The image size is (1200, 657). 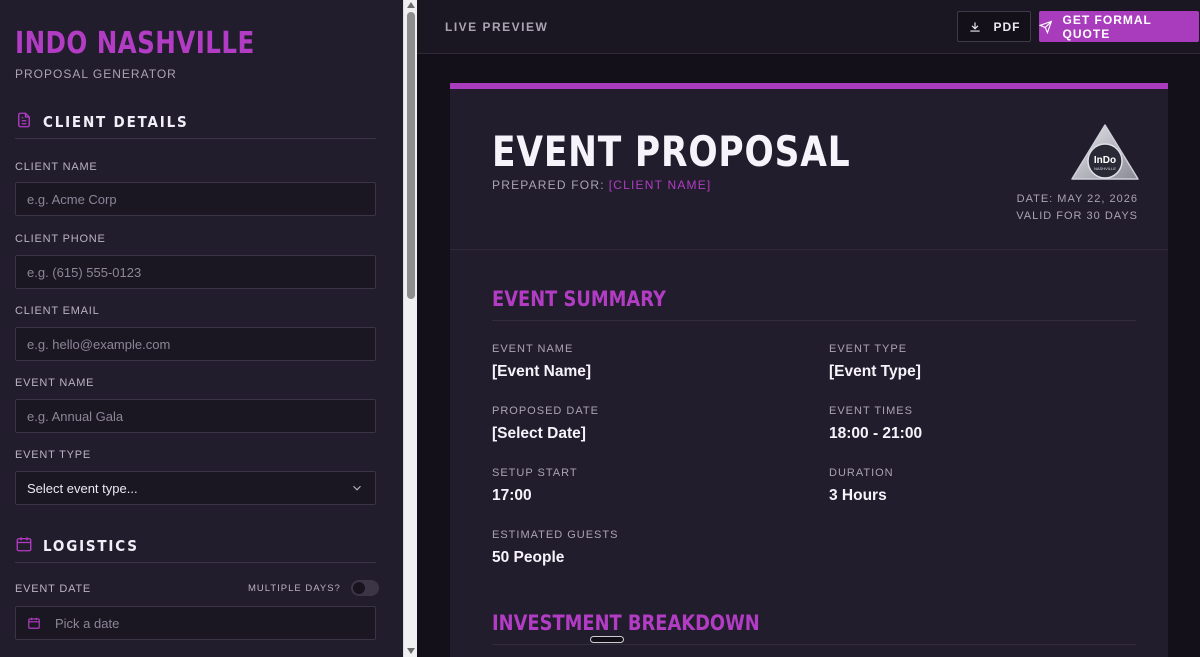 What do you see at coordinates (195, 344) in the screenshot?
I see `client-email-input: e.g. hello@example.com` at bounding box center [195, 344].